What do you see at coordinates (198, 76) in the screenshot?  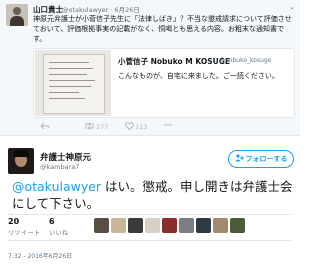 I see `quote-text: こんなものが、自宅に来ました。ご一読ください。` at bounding box center [198, 76].